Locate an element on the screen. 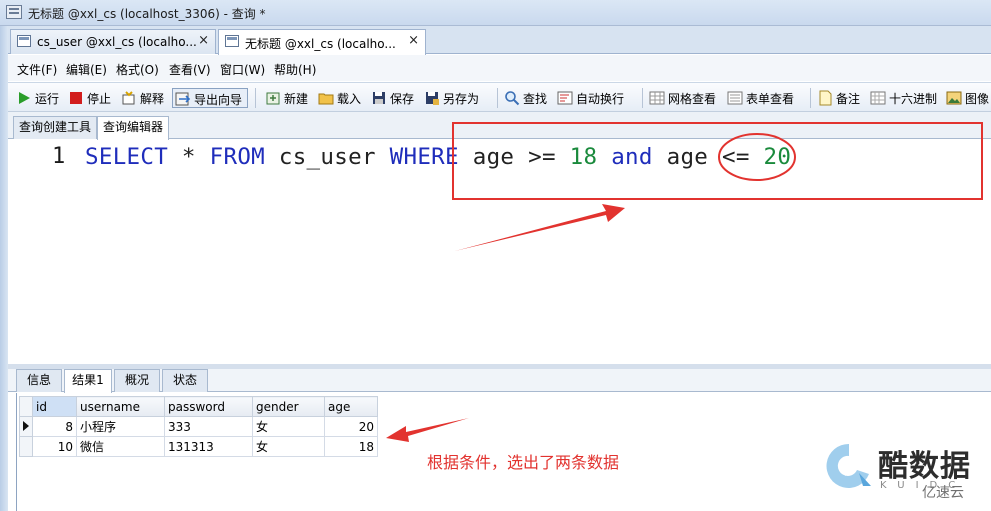 The height and width of the screenshot is (511, 991). grid-view-button: 网格查看 is located at coordinates (688, 98).